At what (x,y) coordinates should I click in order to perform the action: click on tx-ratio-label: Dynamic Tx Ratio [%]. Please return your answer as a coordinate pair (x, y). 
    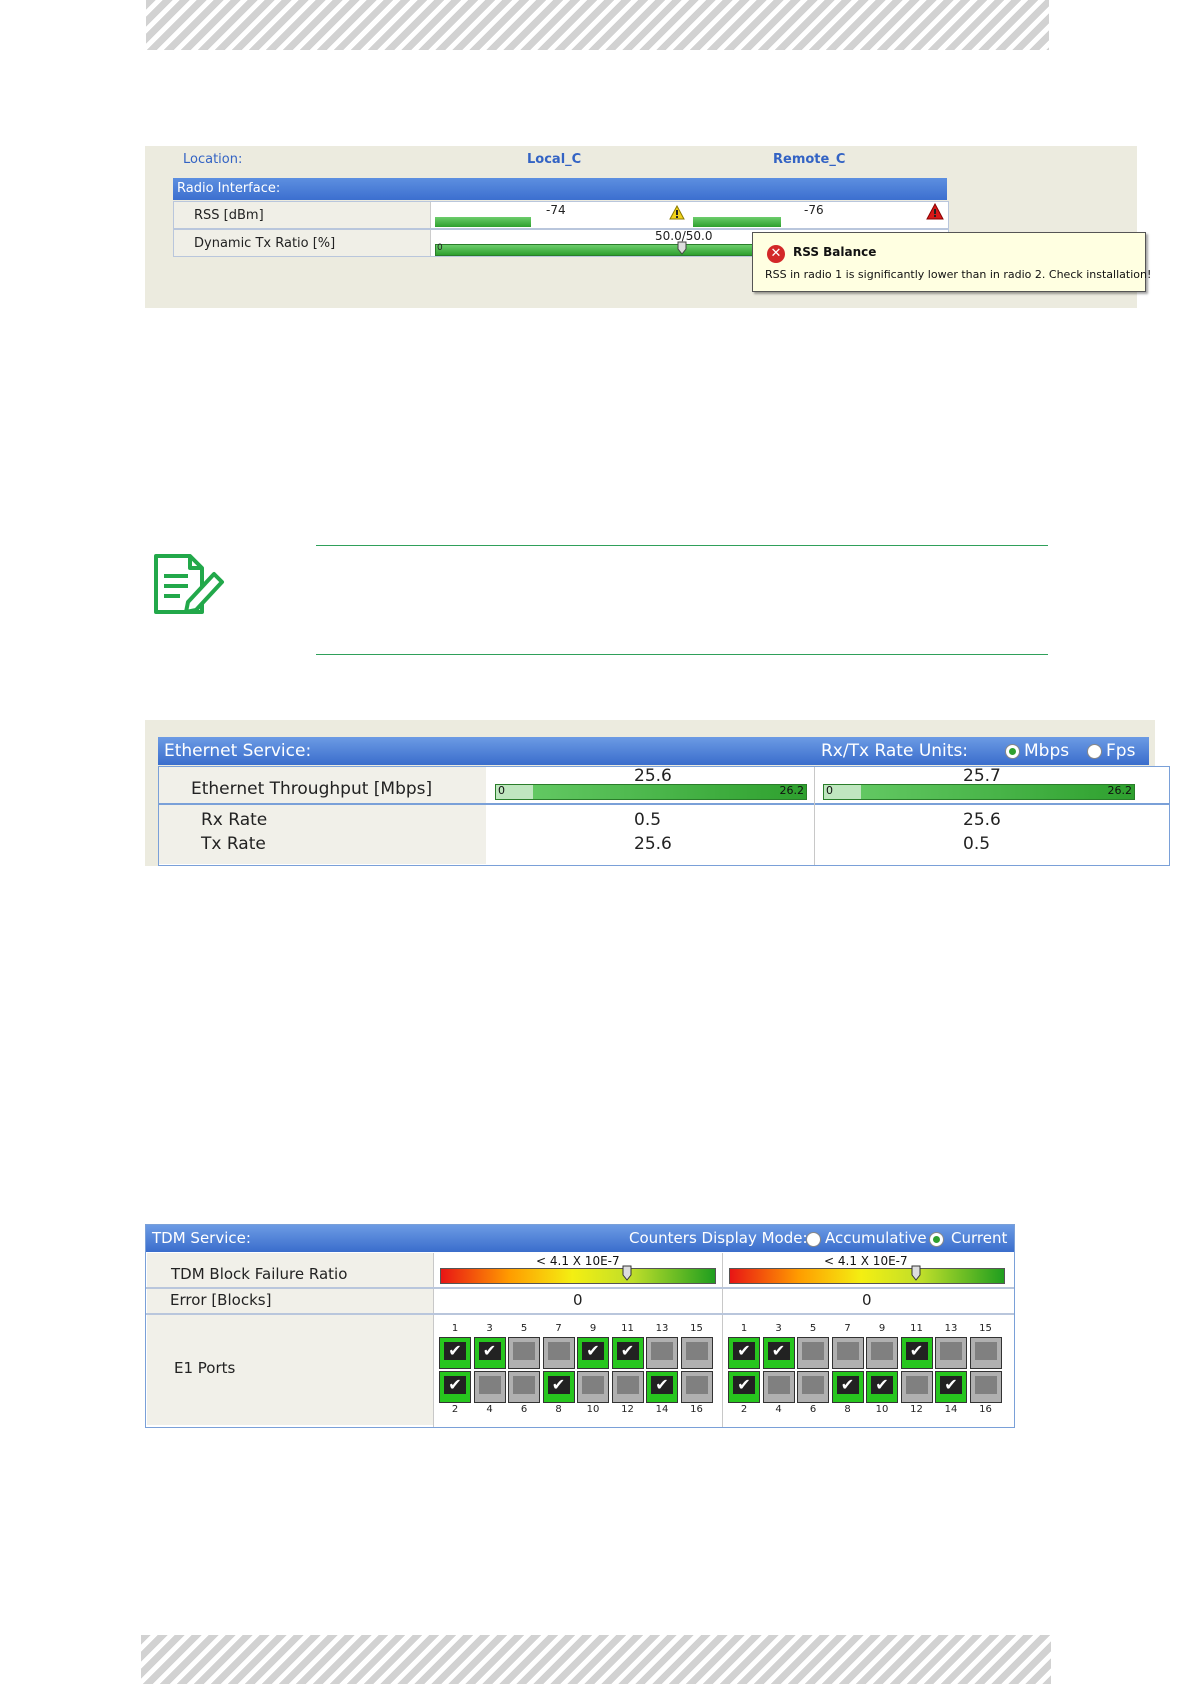
    Looking at the image, I should click on (265, 243).